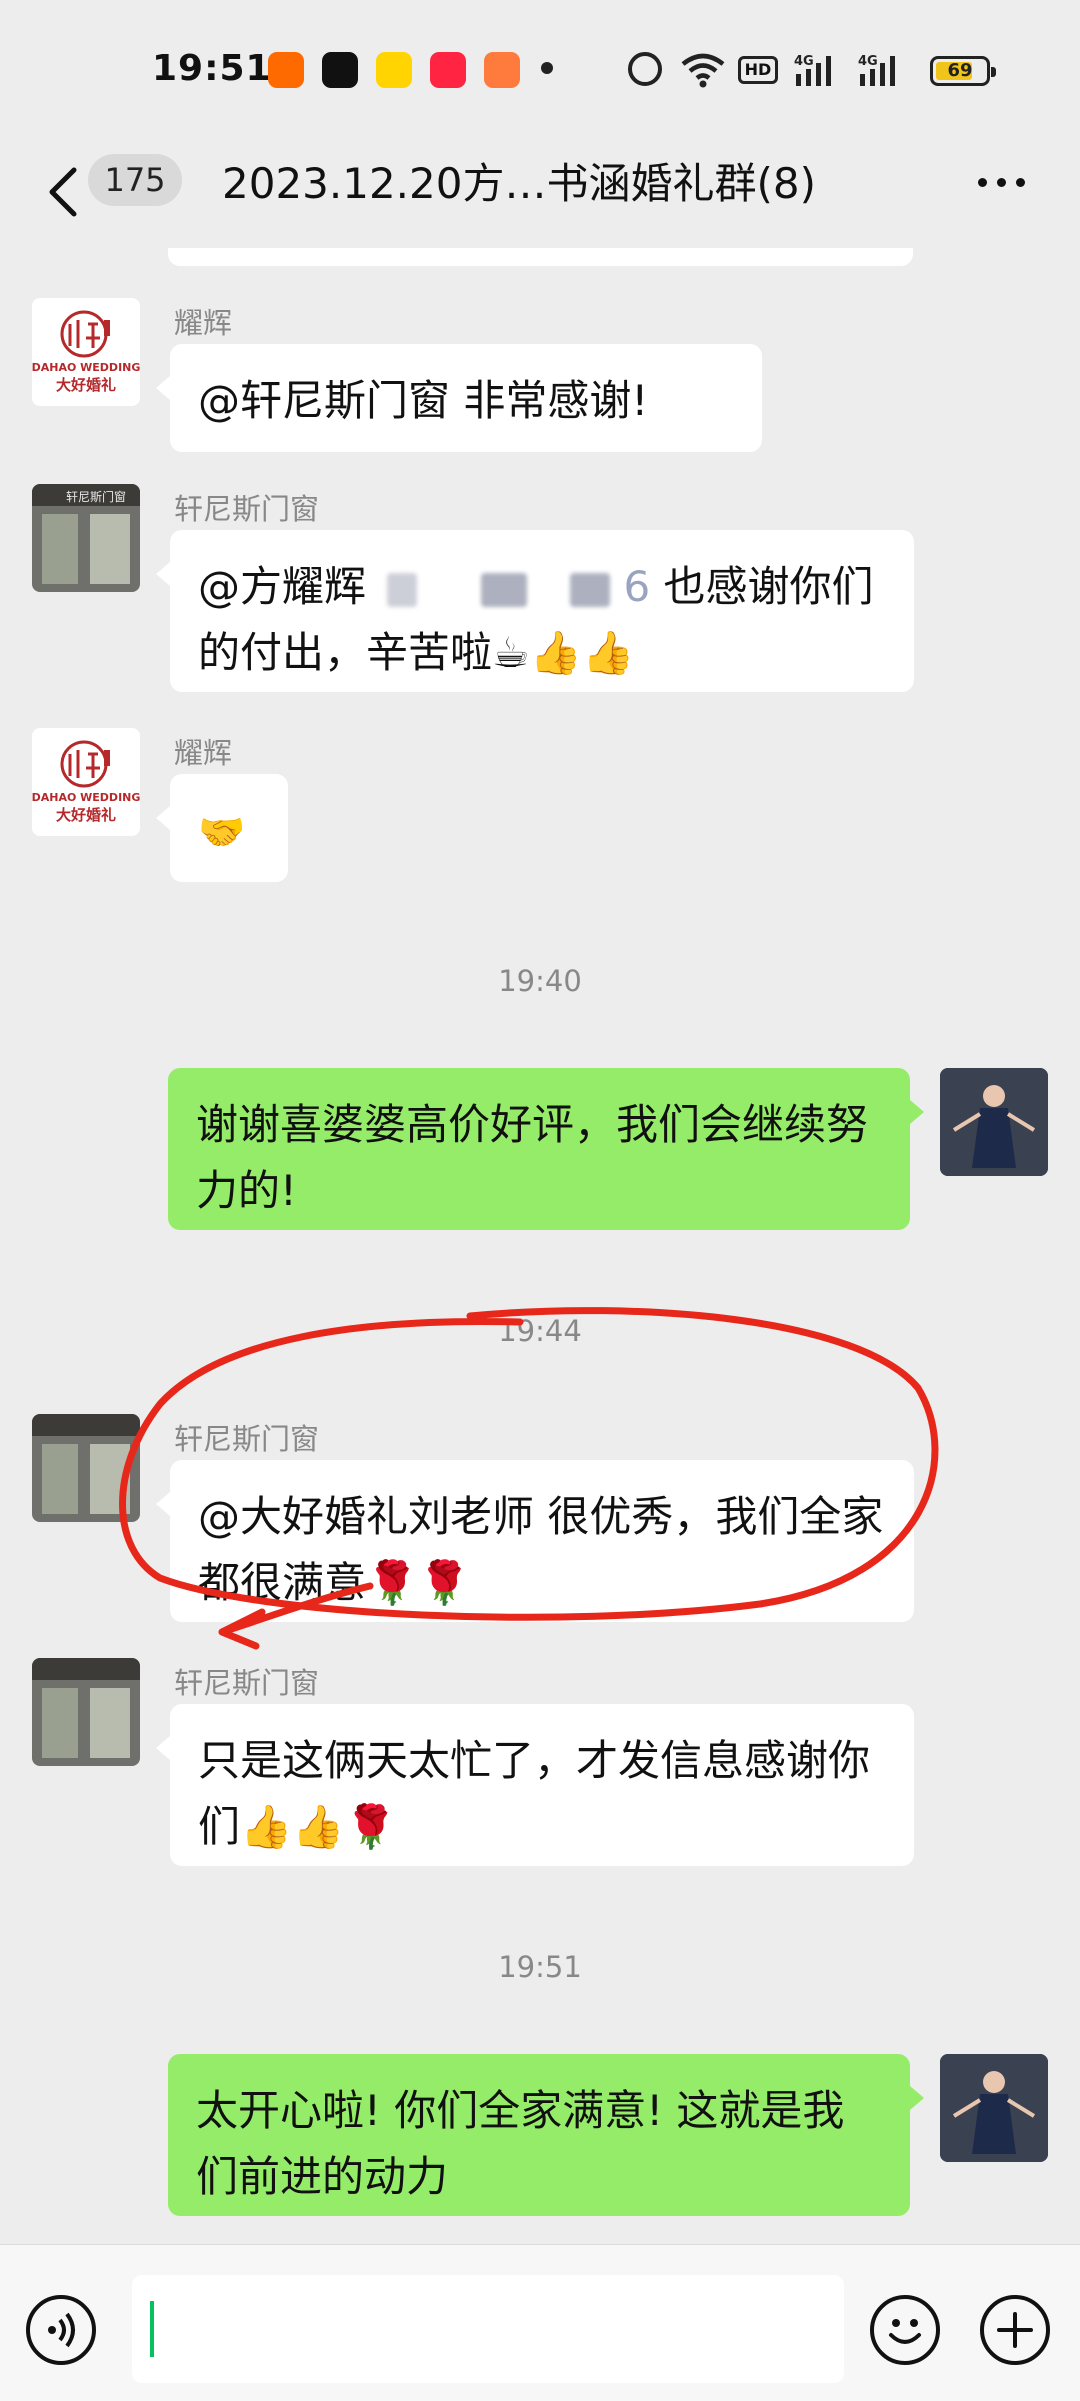 Image resolution: width=1080 pixels, height=2401 pixels. I want to click on taobao-icon, so click(286, 70).